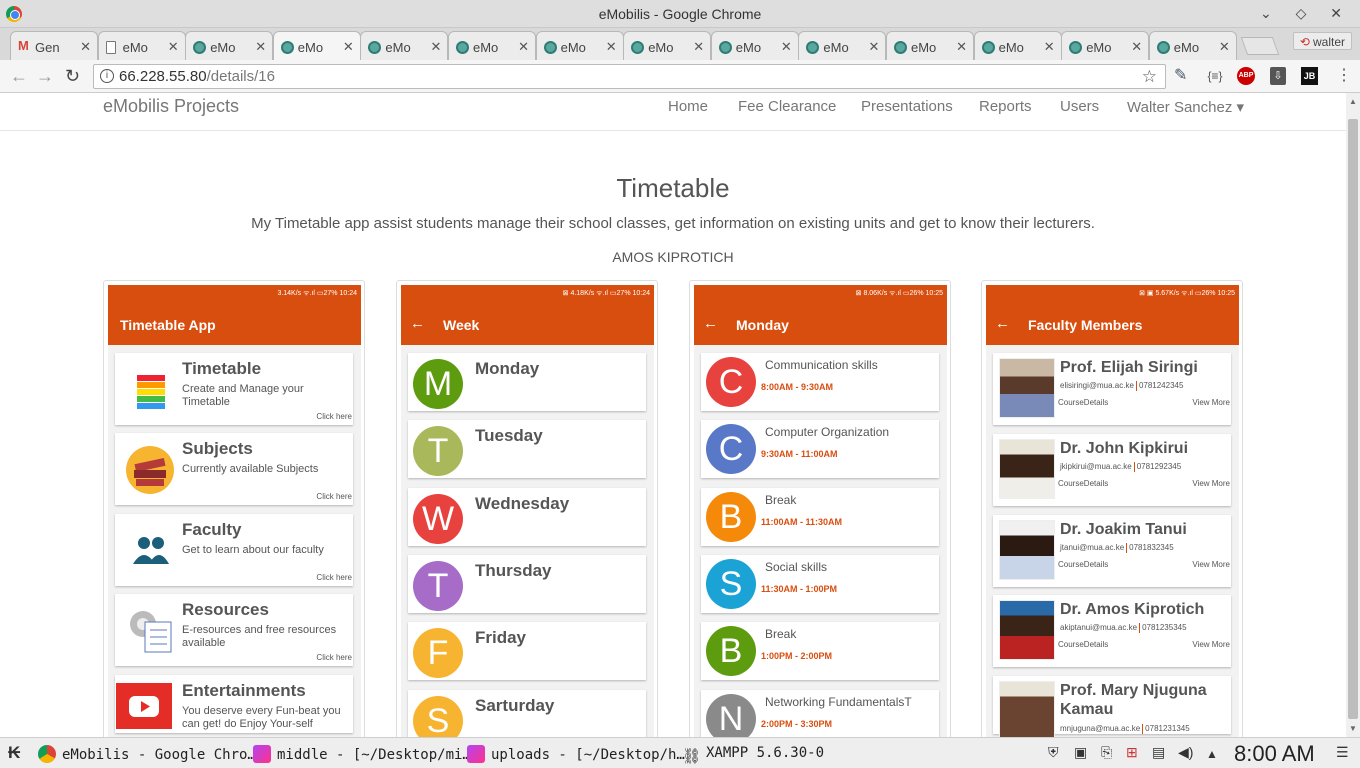 The width and height of the screenshot is (1360, 768). Describe the element at coordinates (930, 45) in the screenshot. I see `tab-11: eMo ✕` at that location.